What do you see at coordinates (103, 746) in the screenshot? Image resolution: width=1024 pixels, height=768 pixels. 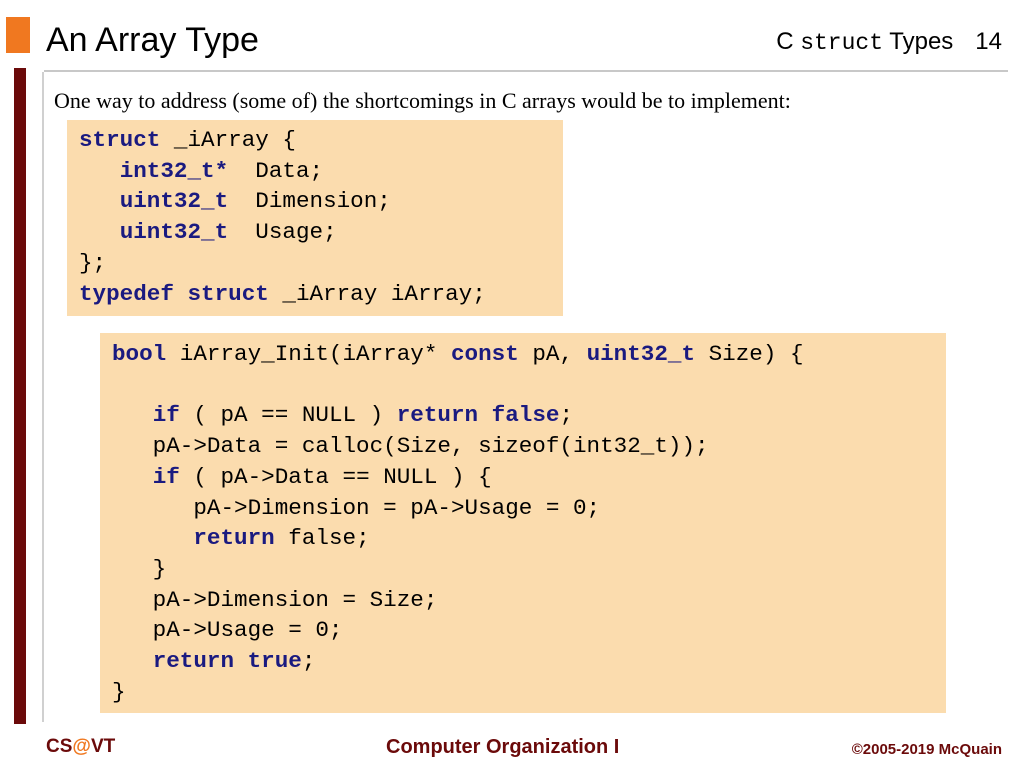 I see `footer-vt: VT` at bounding box center [103, 746].